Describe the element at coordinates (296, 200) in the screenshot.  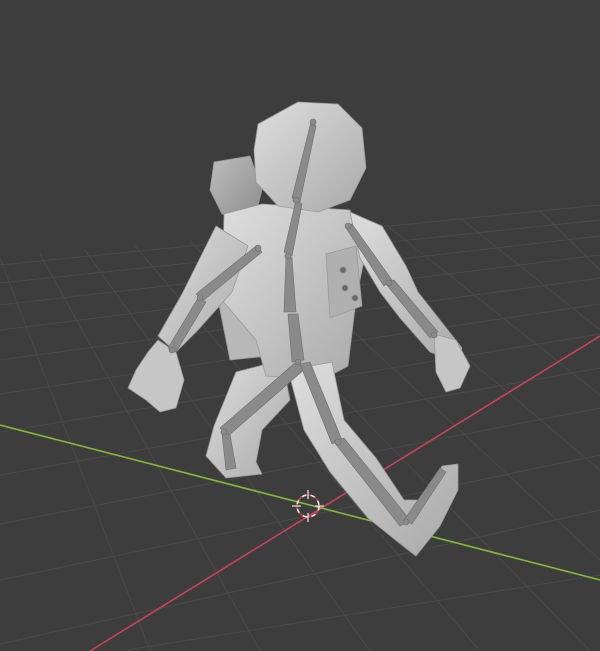
I see `joint-neck` at that location.